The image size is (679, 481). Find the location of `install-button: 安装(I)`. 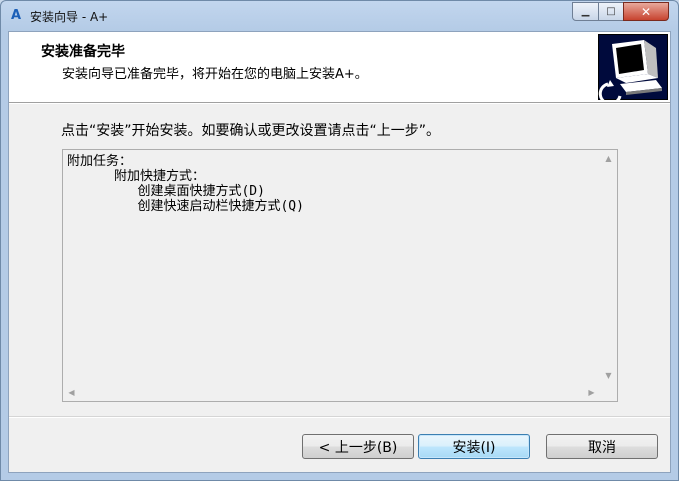

install-button: 安装(I) is located at coordinates (474, 446).